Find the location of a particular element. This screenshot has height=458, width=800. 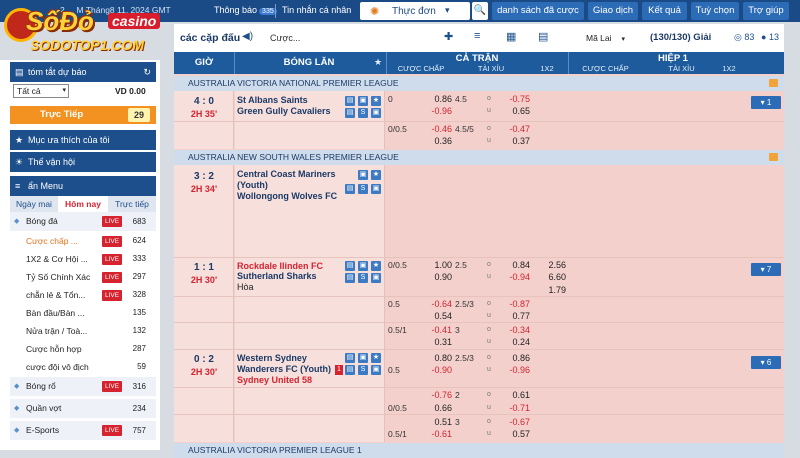

sub-handicap: Cược chấp ... LIVE 624 is located at coordinates (83, 241).